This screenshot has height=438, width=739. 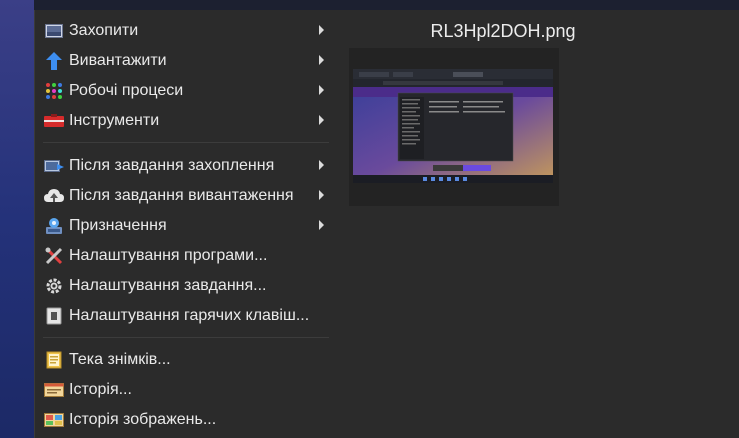 What do you see at coordinates (118, 60) in the screenshot?
I see `menu-item-label: Вивантажити` at bounding box center [118, 60].